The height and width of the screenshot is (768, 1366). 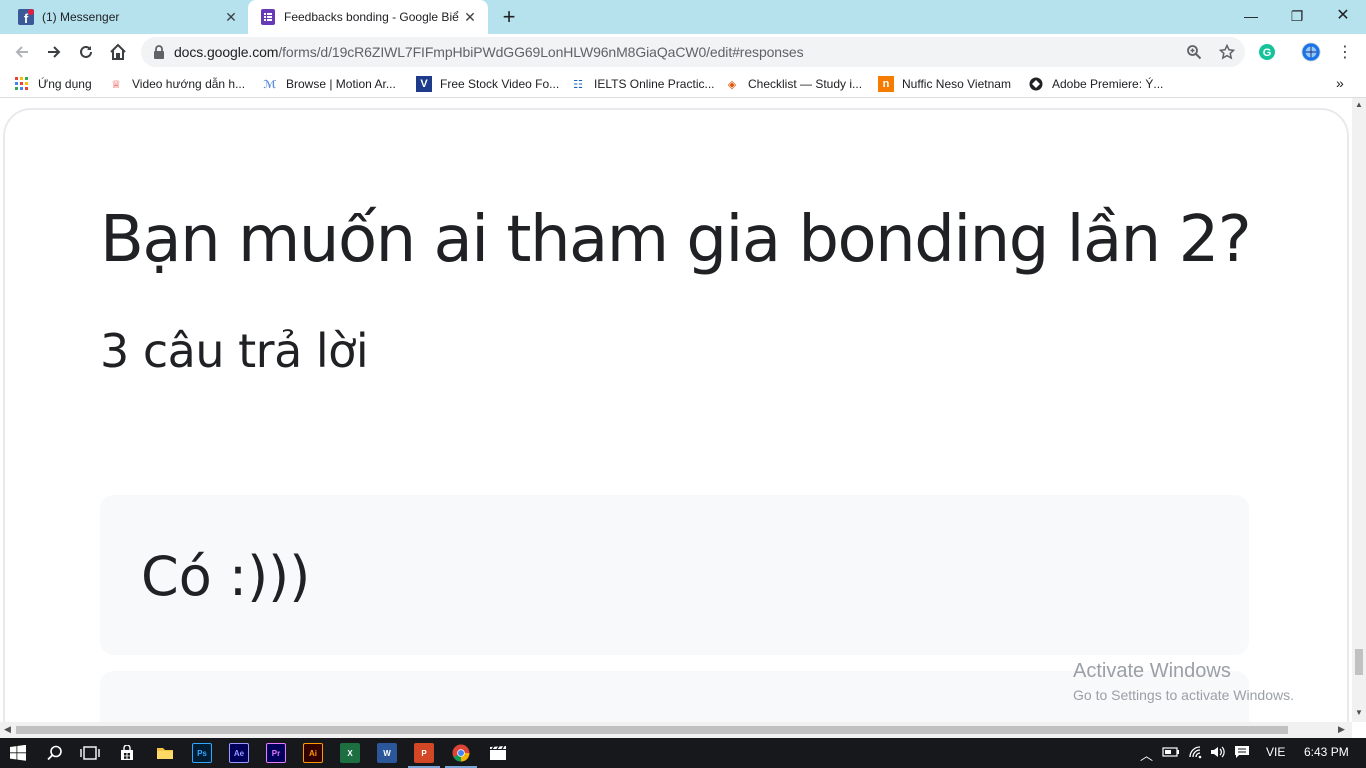 I want to click on more-bookmarks-icon: », so click(x=1340, y=83).